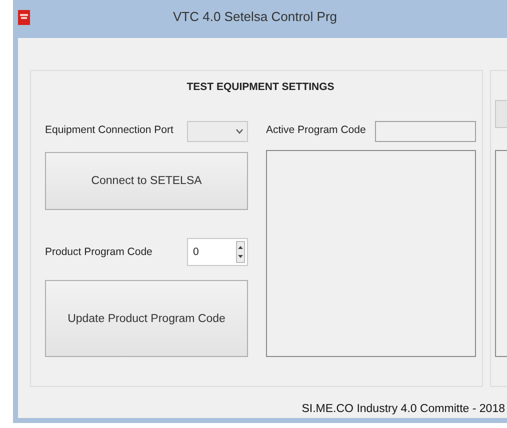 The height and width of the screenshot is (428, 507). What do you see at coordinates (403, 409) in the screenshot?
I see `footer-text: SI.ME.CO Industry 4.0 Committe - 2018` at bounding box center [403, 409].